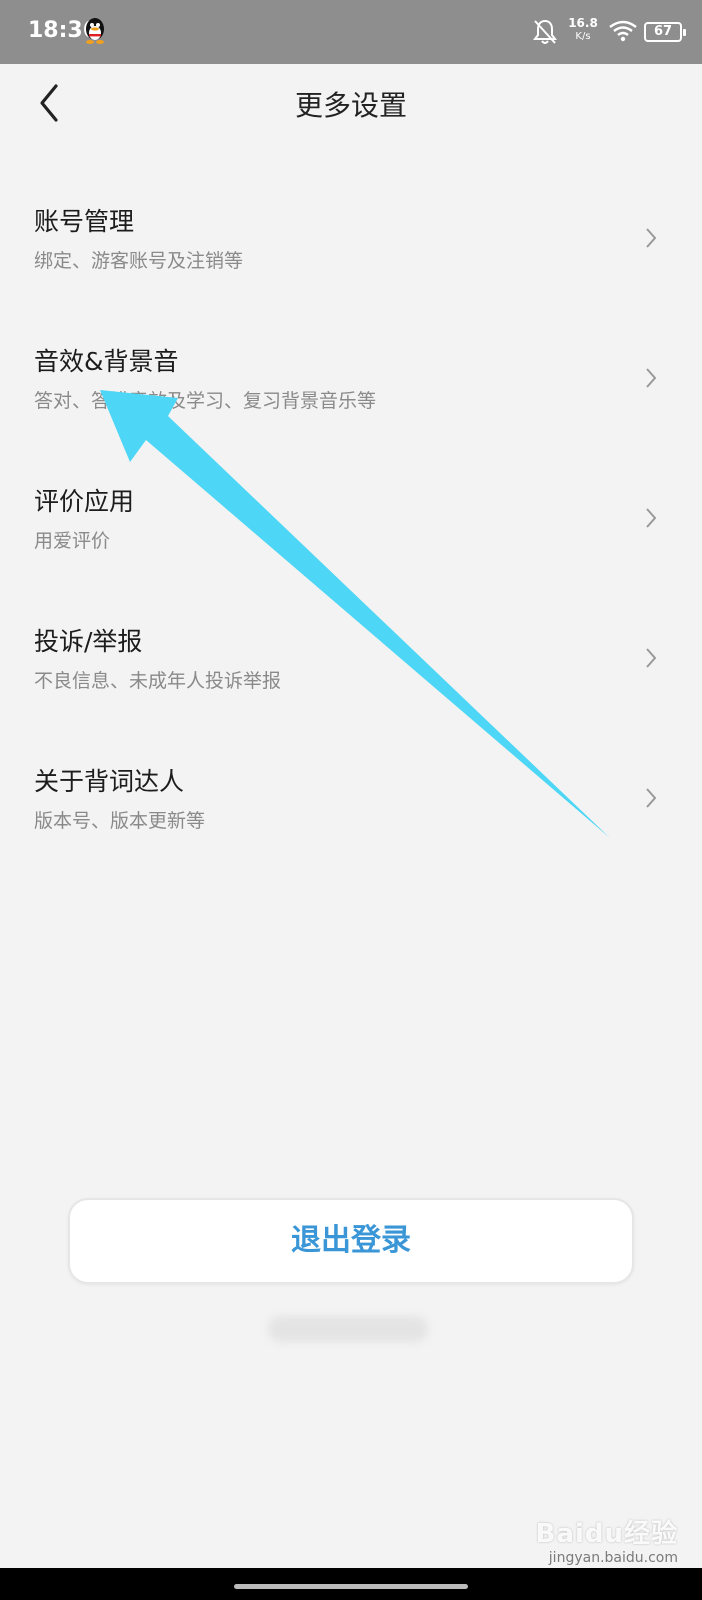  I want to click on item-title: 账号管理, so click(84, 221).